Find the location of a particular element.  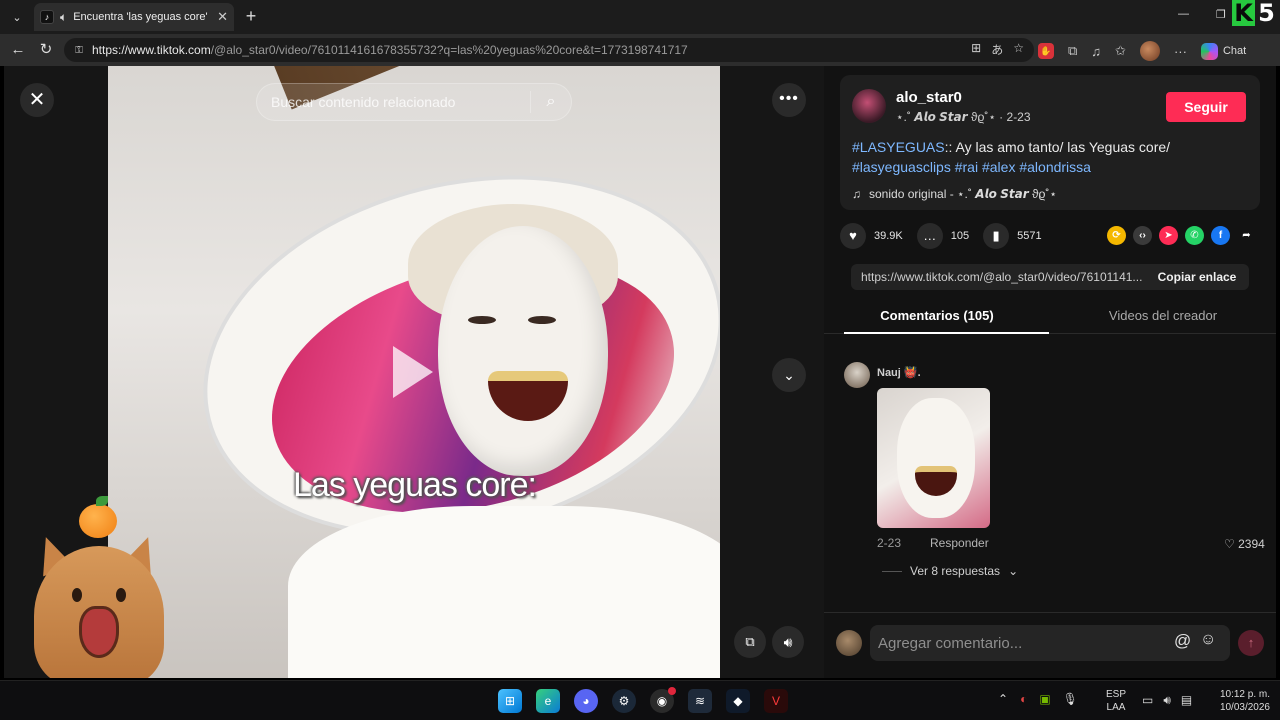

favorite-star-icon: ☆ is located at coordinates (1018, 49).